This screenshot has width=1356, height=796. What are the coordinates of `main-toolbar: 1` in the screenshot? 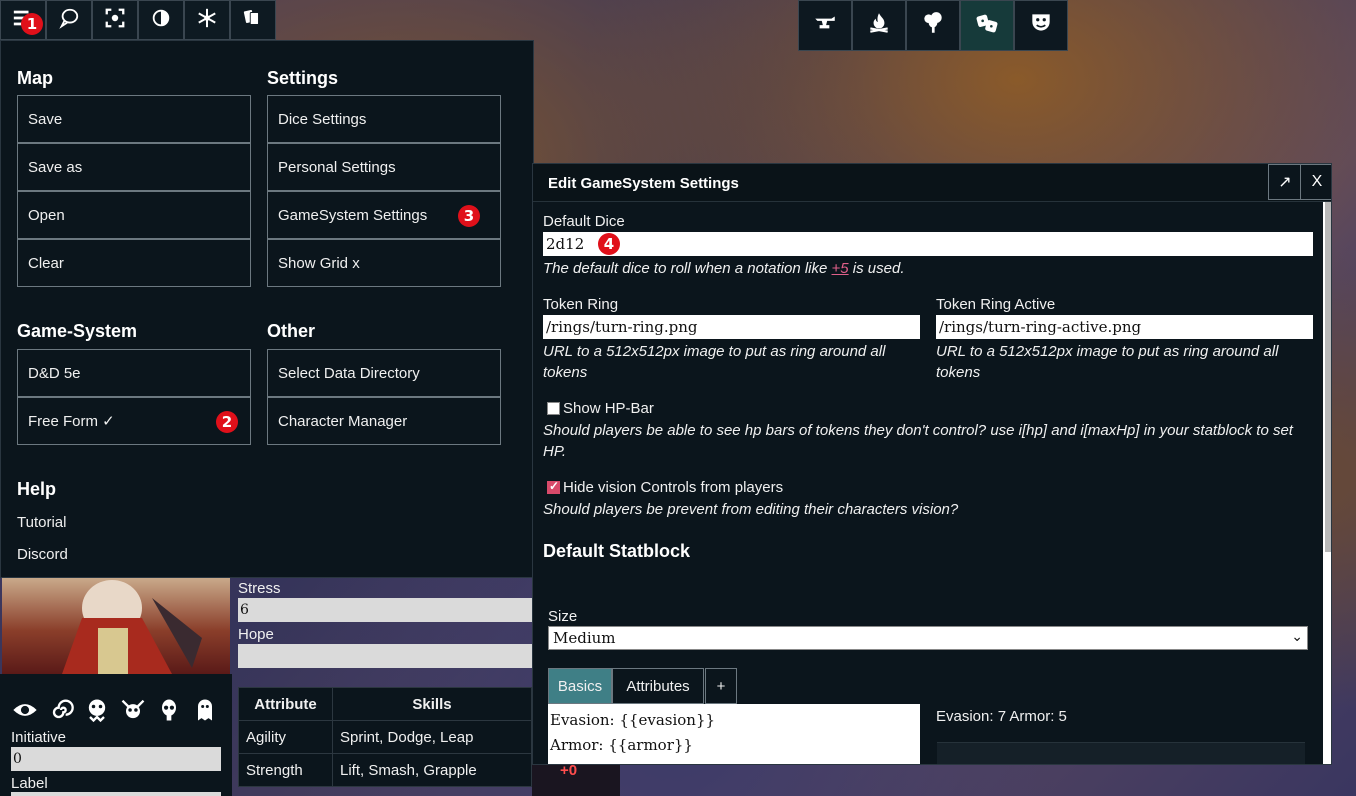 It's located at (138, 20).